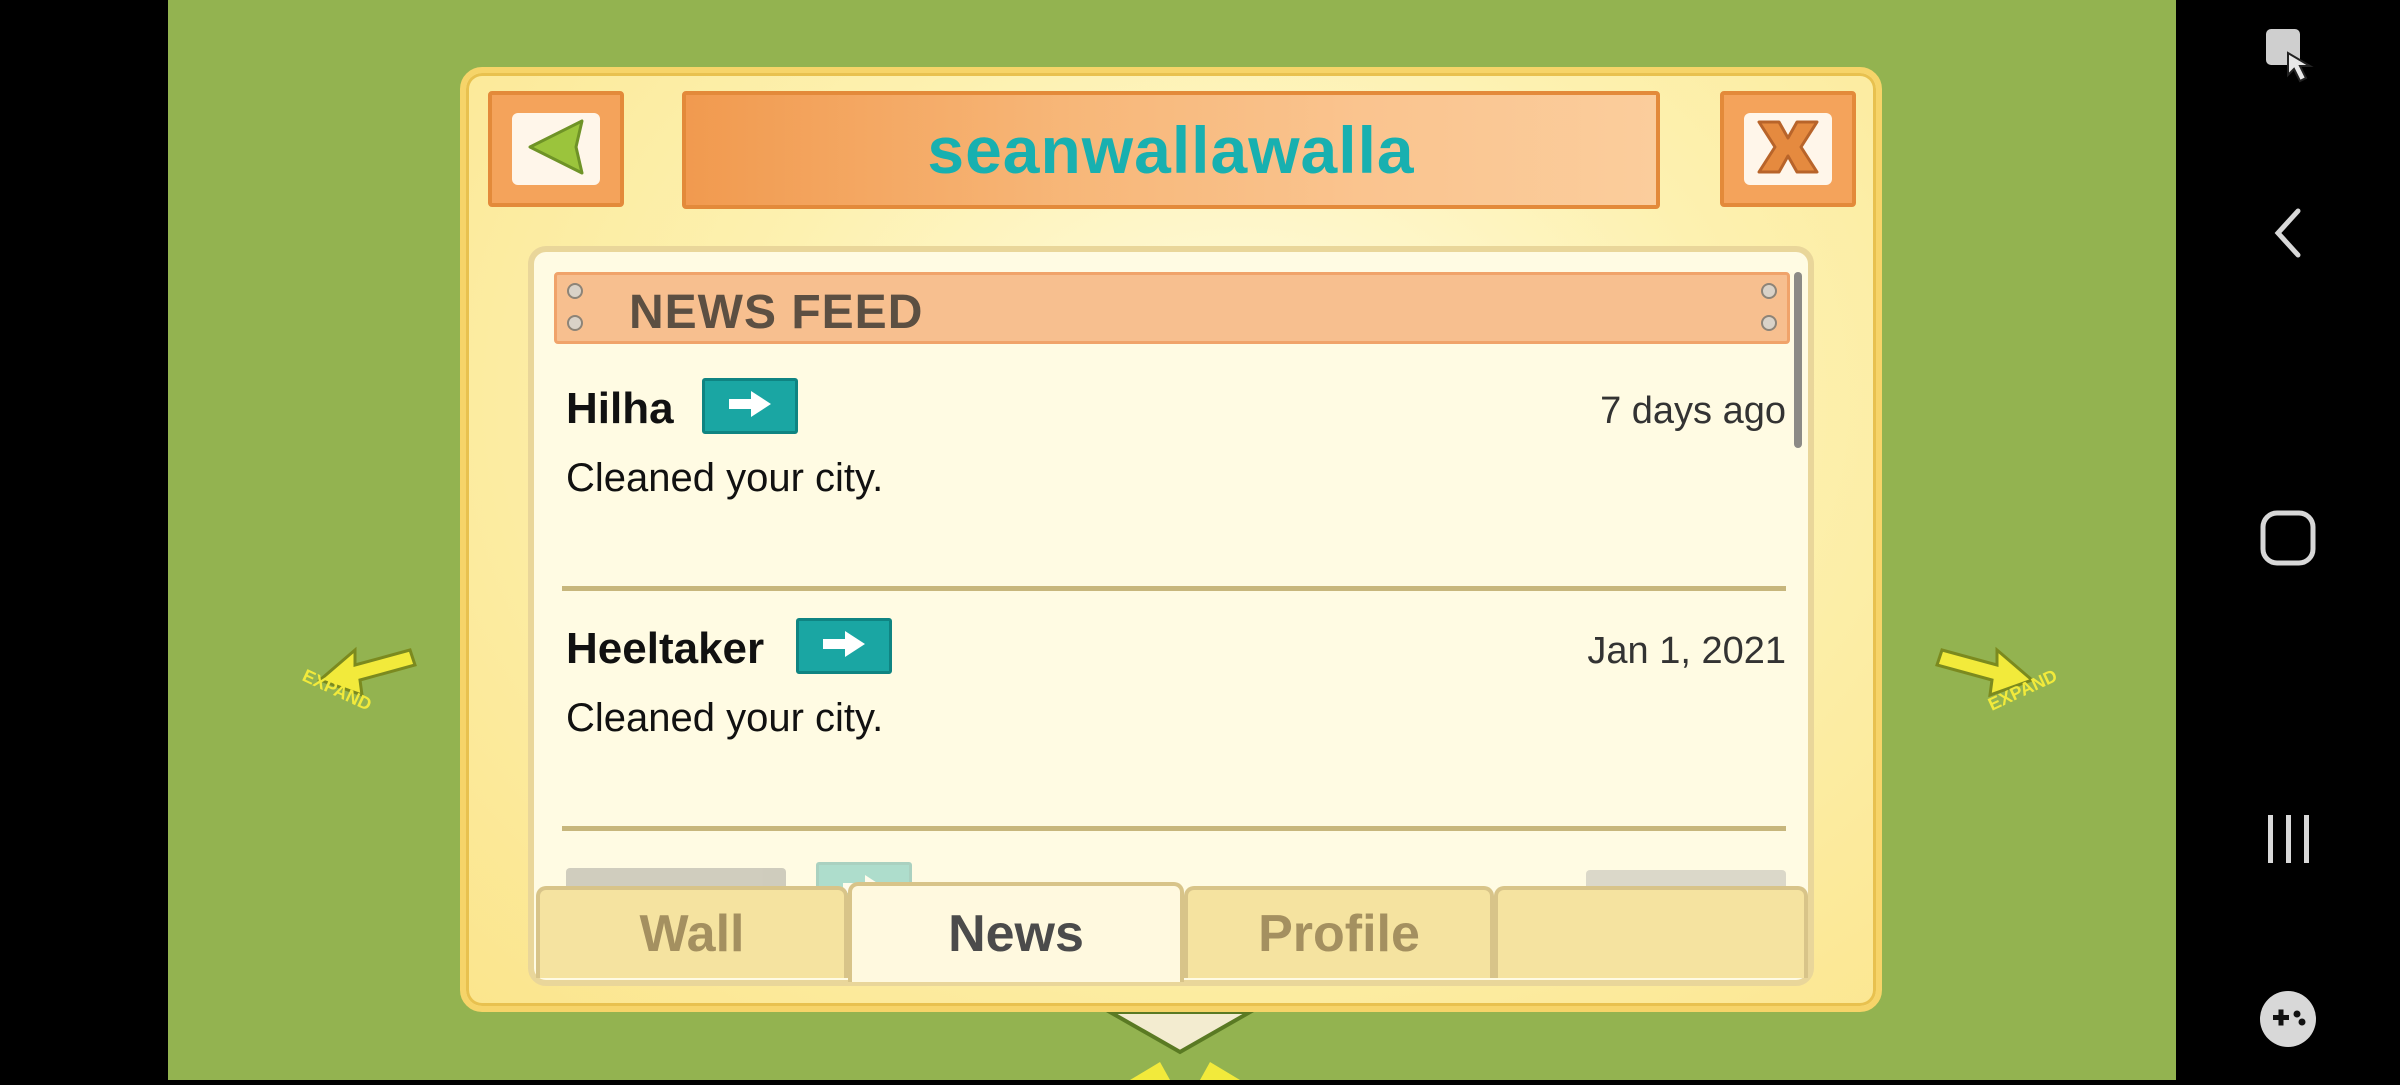 The image size is (2400, 1085). I want to click on close-button, so click(1788, 149).